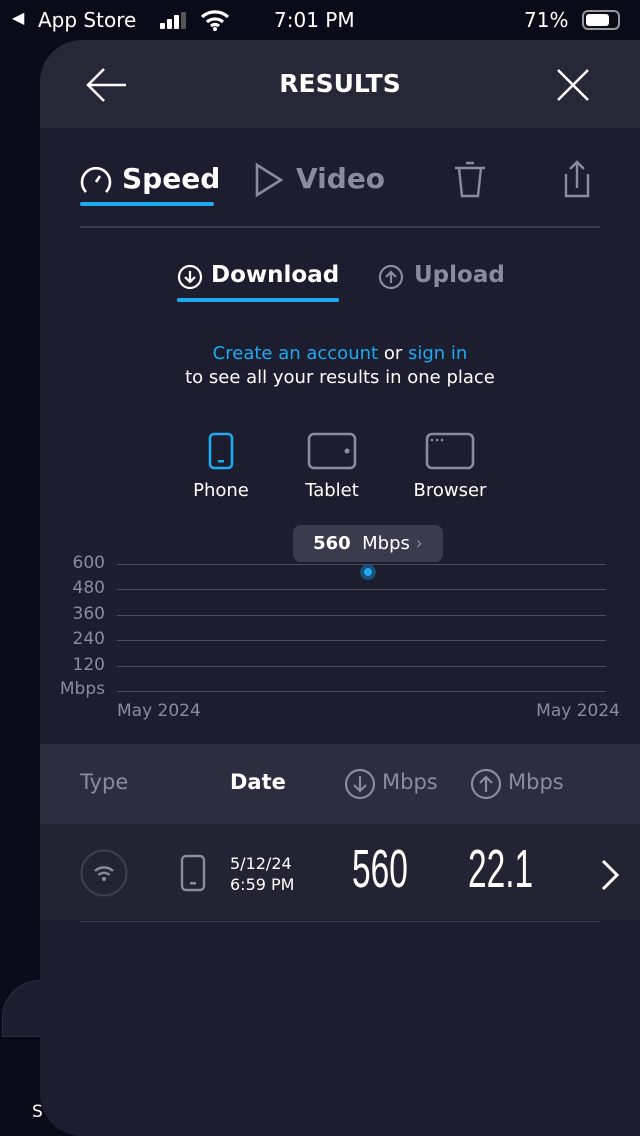  Describe the element at coordinates (88, 563) in the screenshot. I see `y-tick-label: 600` at that location.